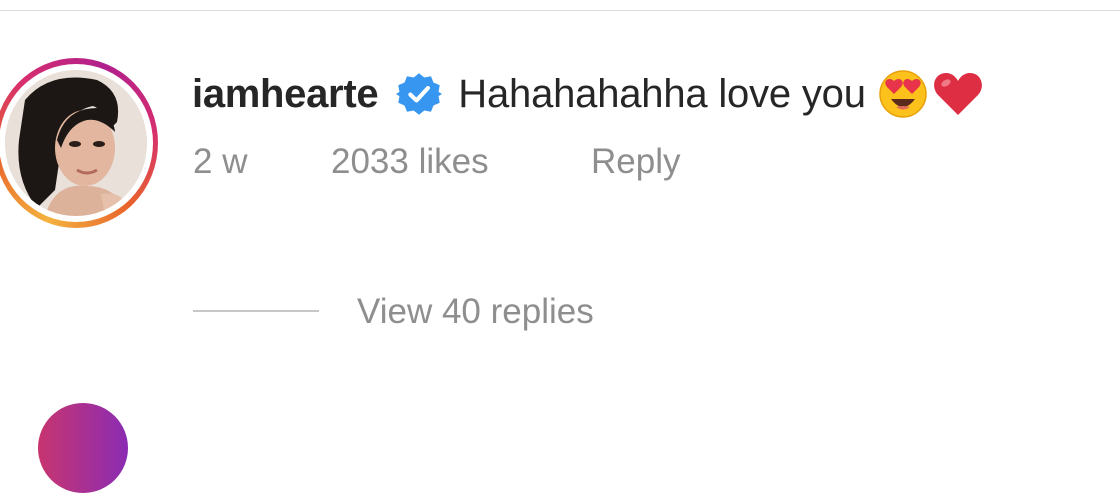  Describe the element at coordinates (475, 312) in the screenshot. I see `view-replies-button: View 40 replies` at that location.